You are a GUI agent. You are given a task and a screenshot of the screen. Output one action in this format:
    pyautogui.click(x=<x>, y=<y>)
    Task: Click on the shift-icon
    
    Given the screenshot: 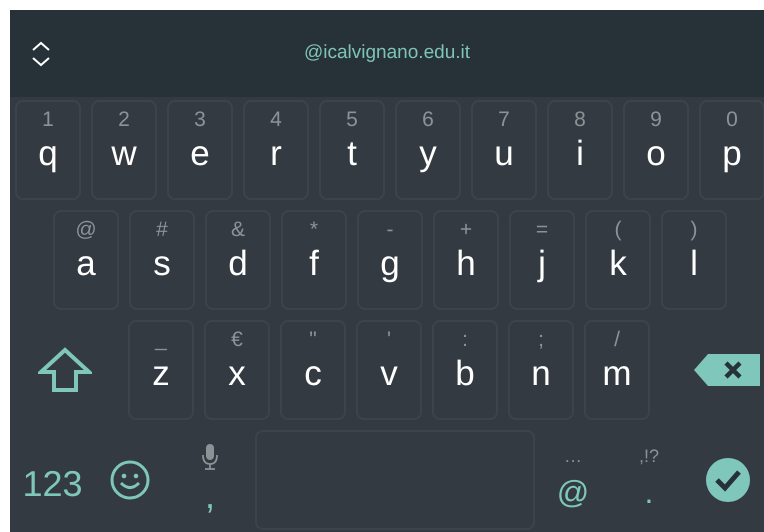 What is the action you would take?
    pyautogui.click(x=65, y=370)
    